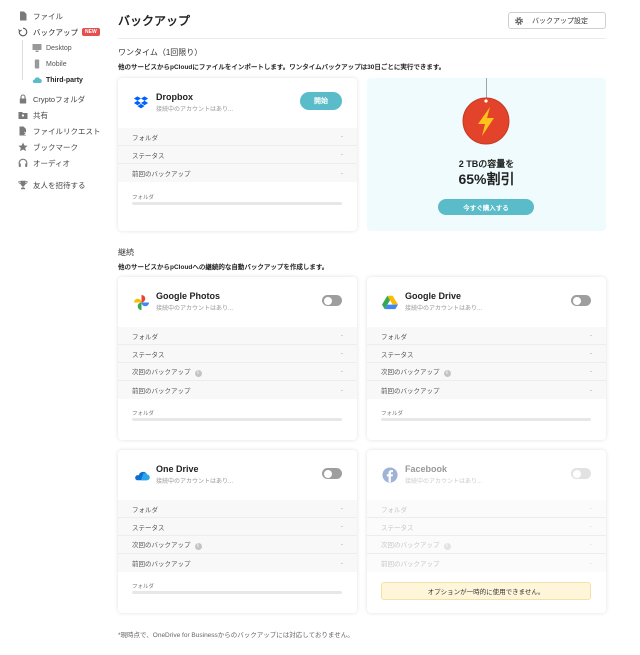 This screenshot has width=640, height=655. Describe the element at coordinates (52, 48) in the screenshot. I see `sidebar-subitem-desktop: Desktop` at that location.